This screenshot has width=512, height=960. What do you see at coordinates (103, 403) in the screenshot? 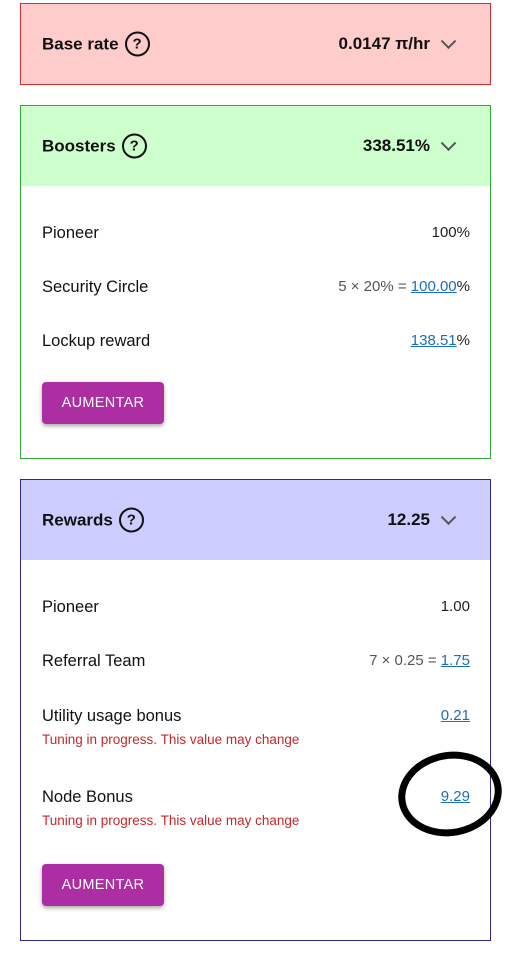
I see `boosters-aumentar-button: AUMENTAR` at bounding box center [103, 403].